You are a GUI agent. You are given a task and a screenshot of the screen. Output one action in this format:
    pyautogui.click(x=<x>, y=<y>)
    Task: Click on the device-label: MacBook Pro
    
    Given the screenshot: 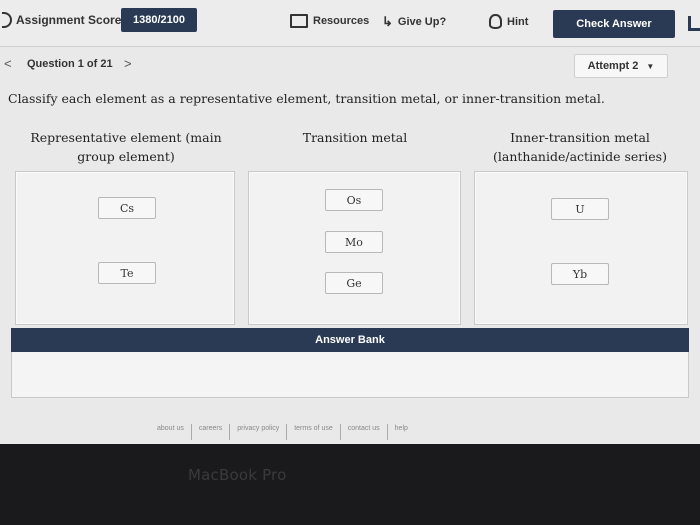 What is the action you would take?
    pyautogui.click(x=237, y=475)
    